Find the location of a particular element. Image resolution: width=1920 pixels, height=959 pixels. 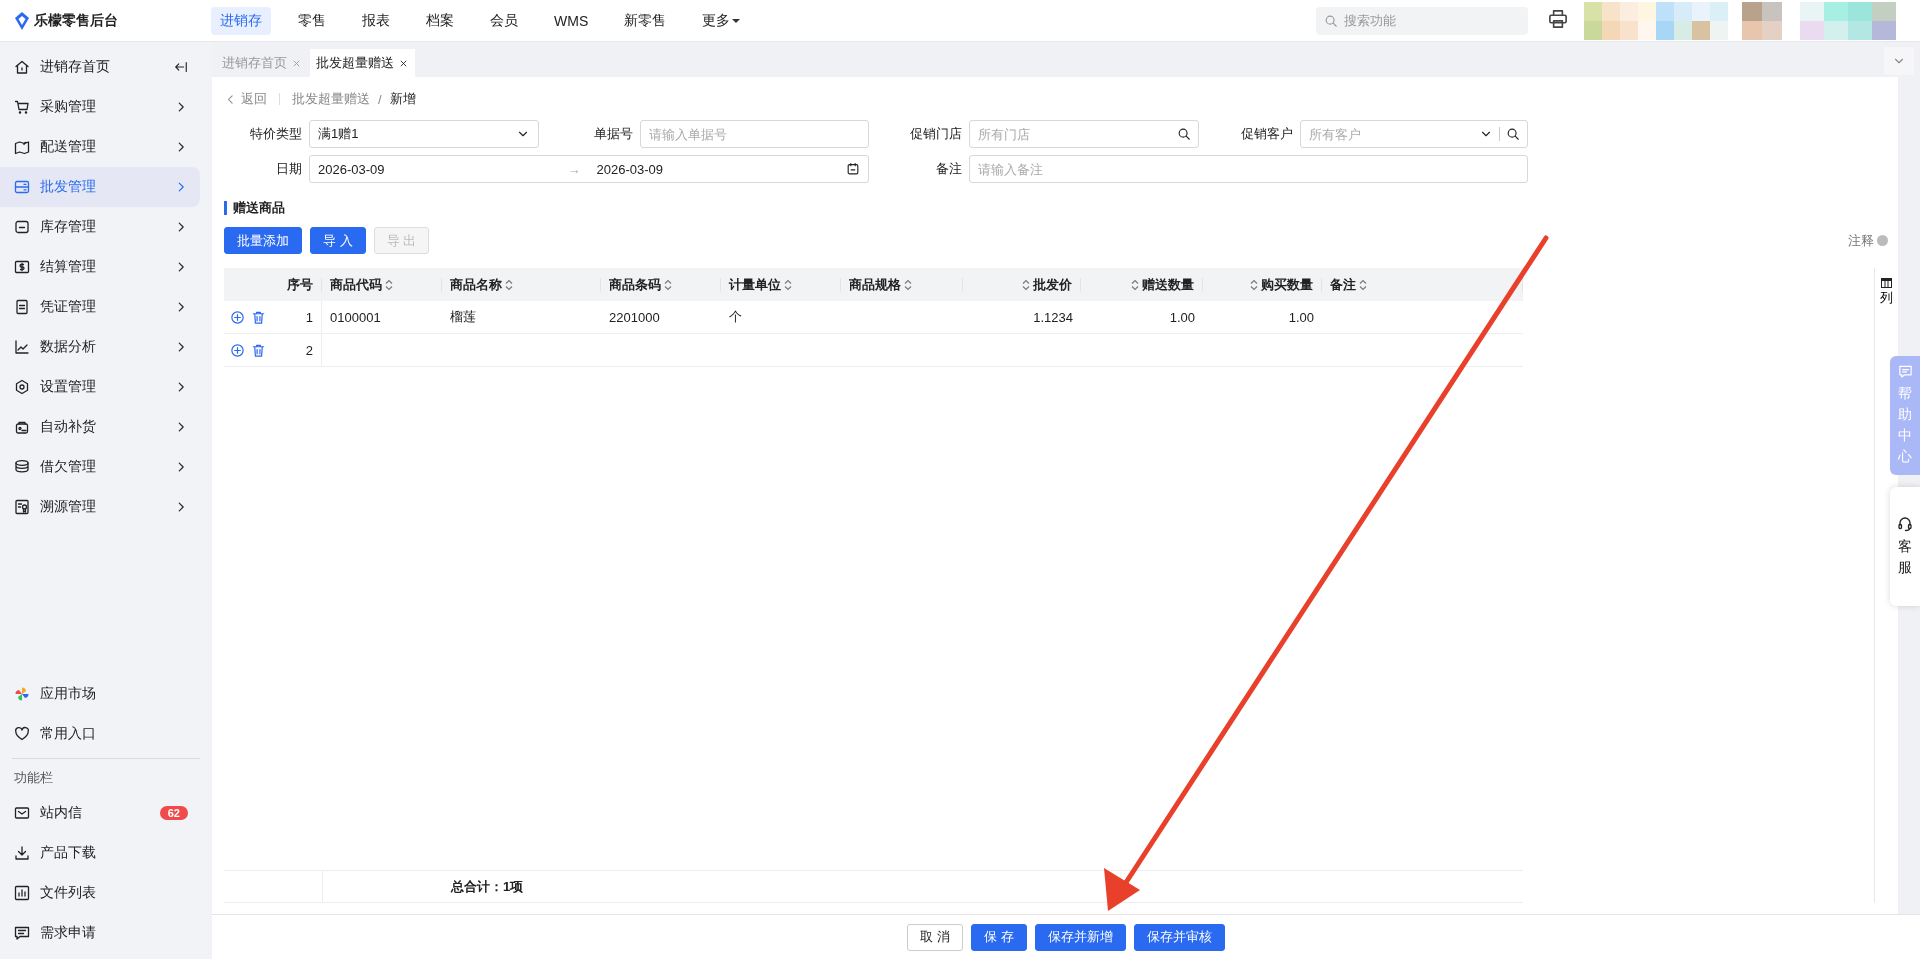

sidebar-item: 批发管理 is located at coordinates (100, 187).